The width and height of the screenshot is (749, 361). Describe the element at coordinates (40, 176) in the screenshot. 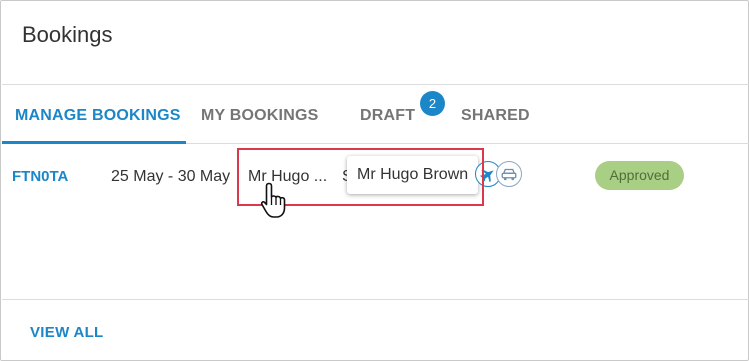

I see `booking-reference-link: FTN0TA` at that location.